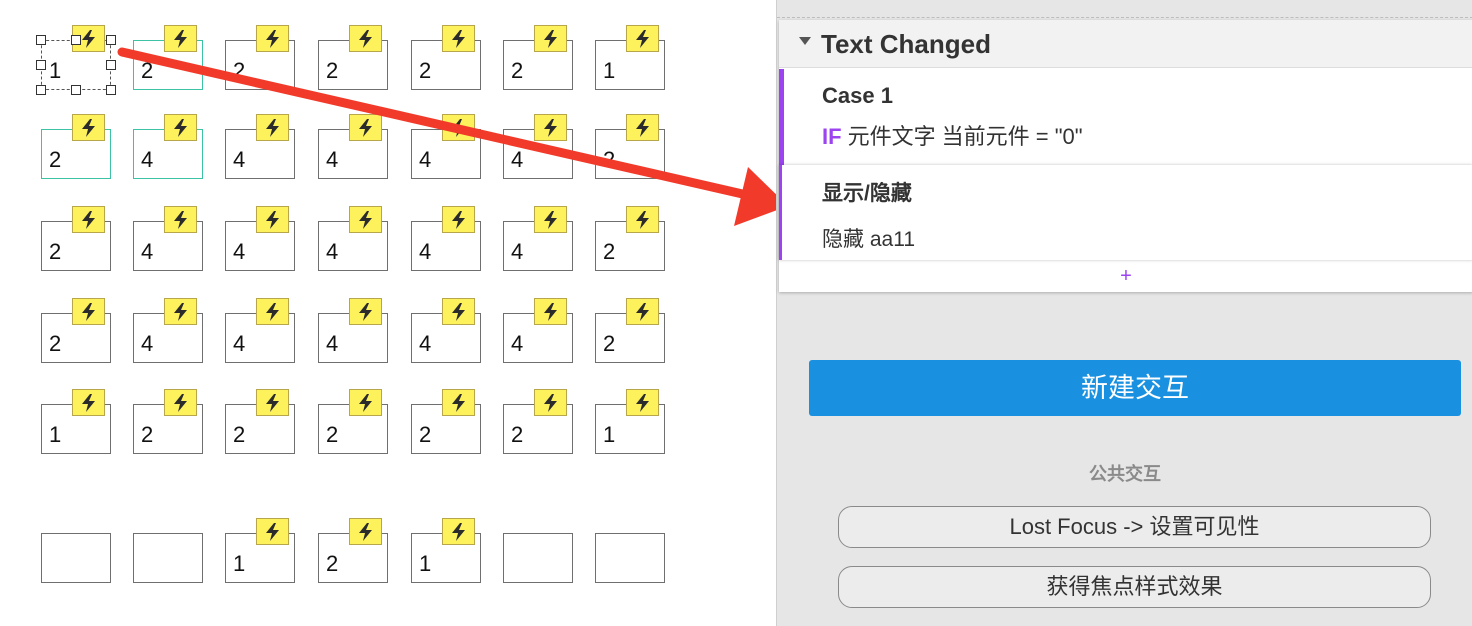 The image size is (1472, 626). What do you see at coordinates (1125, 212) in the screenshot?
I see `action-block: 显示/隐藏 隐藏 aa11` at bounding box center [1125, 212].